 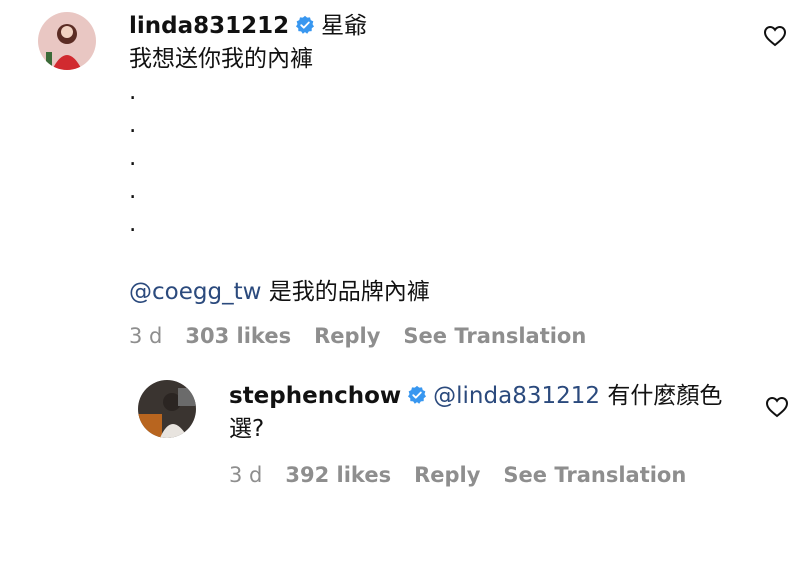 I want to click on reply-likes-count: 392 likes, so click(x=338, y=475).